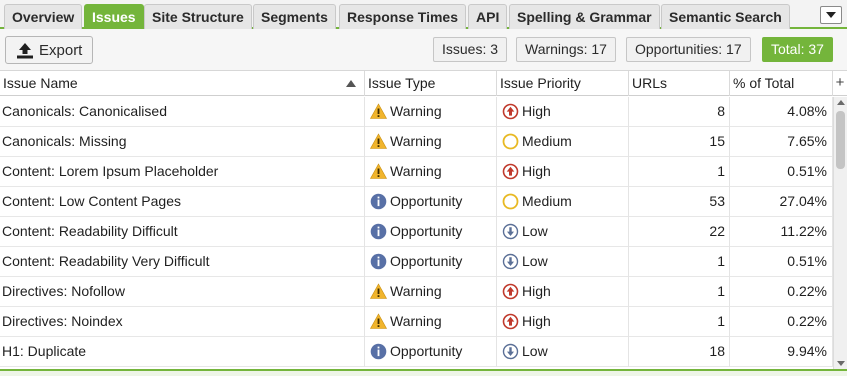 This screenshot has height=376, width=847. I want to click on scroll-up-icon, so click(841, 102).